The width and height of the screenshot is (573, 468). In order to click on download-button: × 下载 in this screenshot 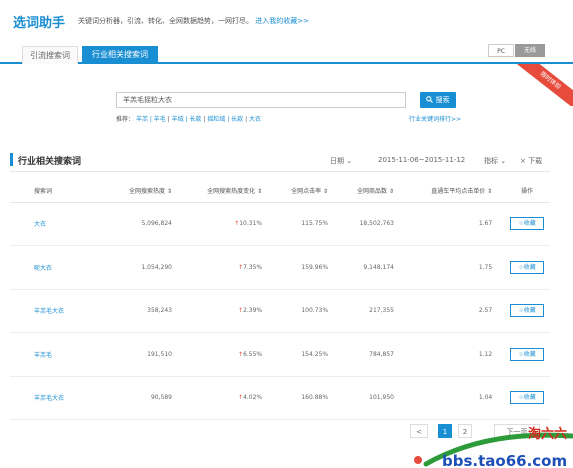, I will do `click(531, 161)`.